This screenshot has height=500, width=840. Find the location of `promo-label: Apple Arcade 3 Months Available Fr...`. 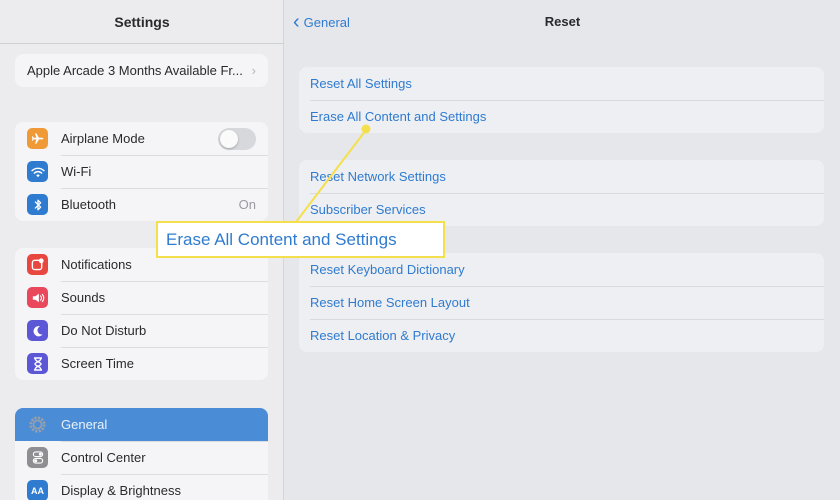

promo-label: Apple Arcade 3 Months Available Fr... is located at coordinates (135, 70).